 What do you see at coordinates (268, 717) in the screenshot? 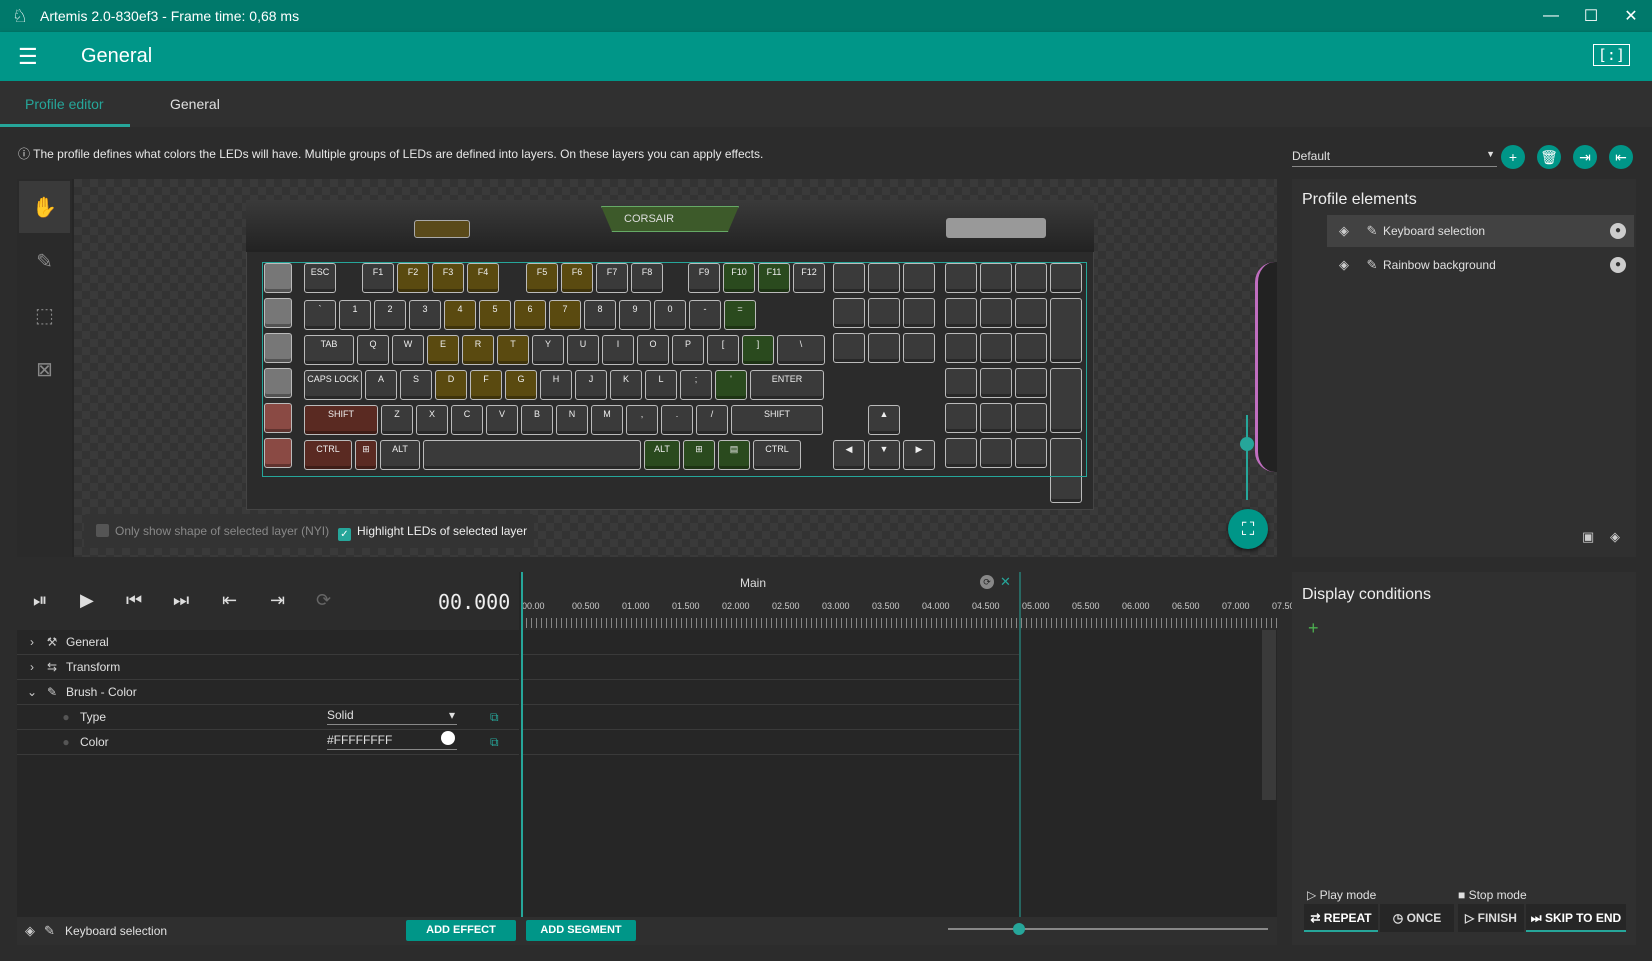
I see `property-row: ● Type Solid ▾ ⧉` at bounding box center [268, 717].